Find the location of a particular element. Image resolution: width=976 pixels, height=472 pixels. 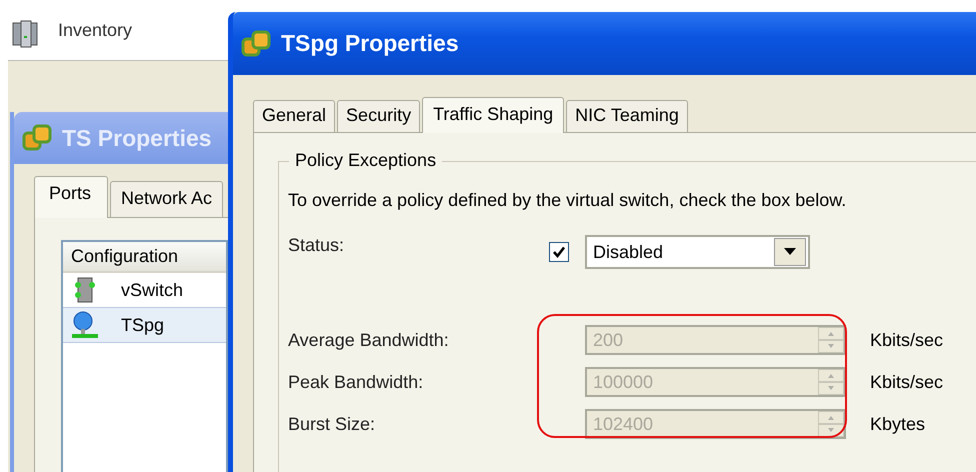

status-checkbox is located at coordinates (559, 252).